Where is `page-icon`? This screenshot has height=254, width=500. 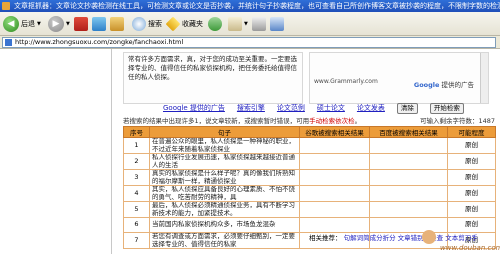
page-icon is located at coordinates (8, 42).